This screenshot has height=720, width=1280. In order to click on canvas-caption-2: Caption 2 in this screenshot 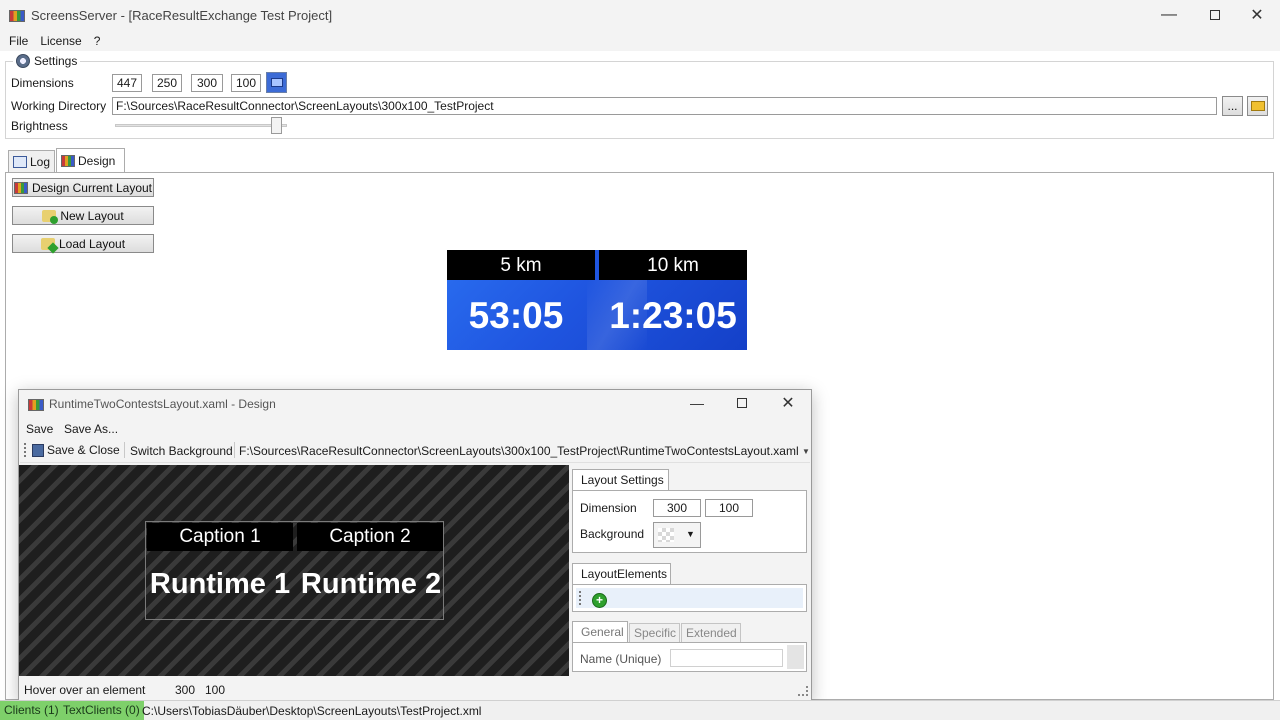, I will do `click(370, 537)`.